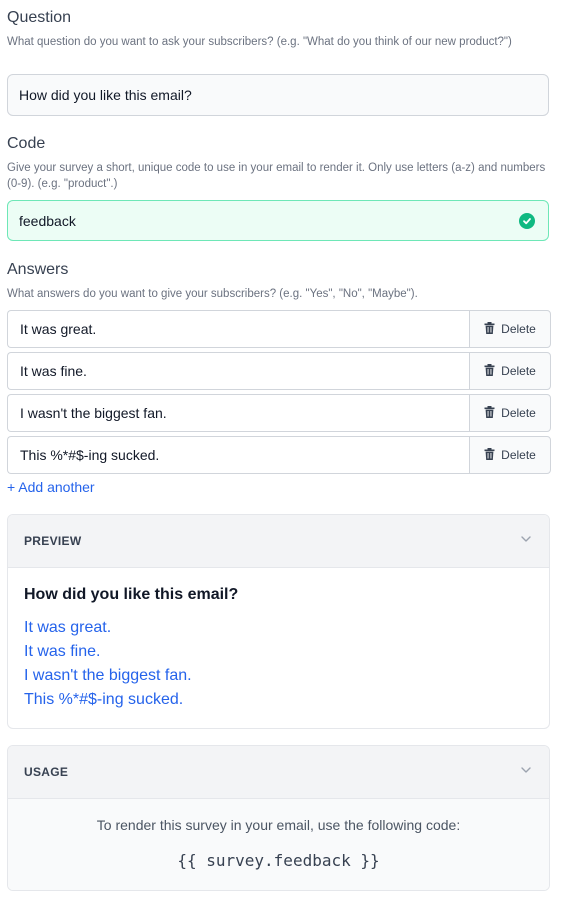  Describe the element at coordinates (527, 221) in the screenshot. I see `check-circle-icon` at that location.